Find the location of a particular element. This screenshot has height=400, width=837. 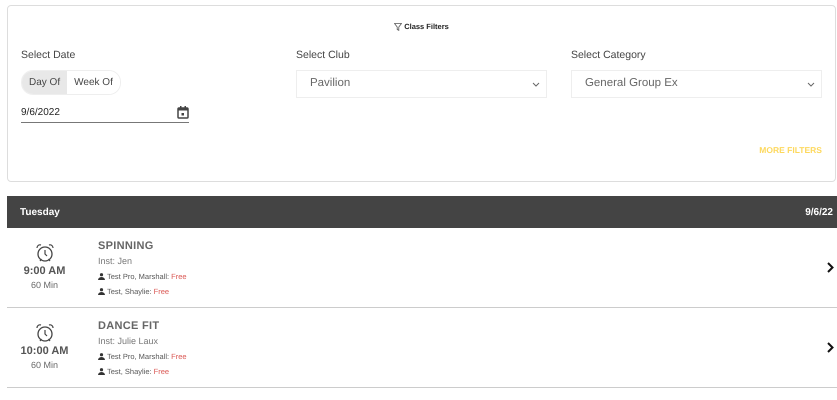

day-date: 9/6/22 is located at coordinates (819, 213).